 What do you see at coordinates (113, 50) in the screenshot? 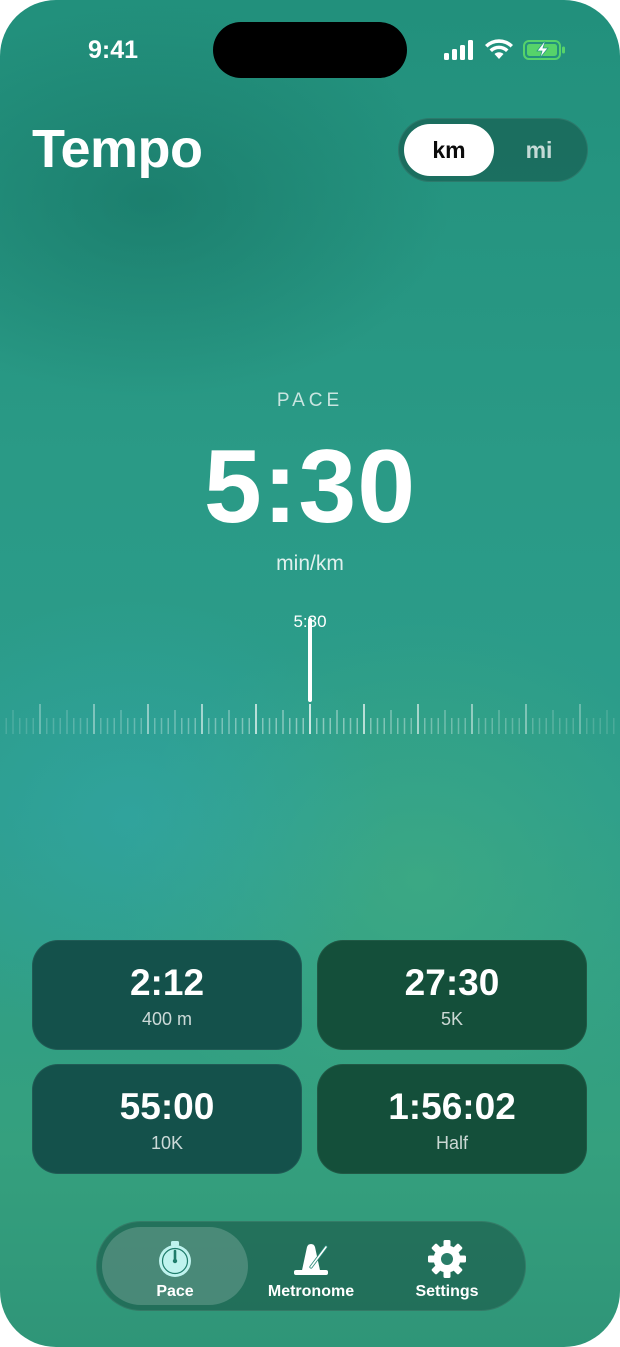
I see `status-time: 9:41` at bounding box center [113, 50].